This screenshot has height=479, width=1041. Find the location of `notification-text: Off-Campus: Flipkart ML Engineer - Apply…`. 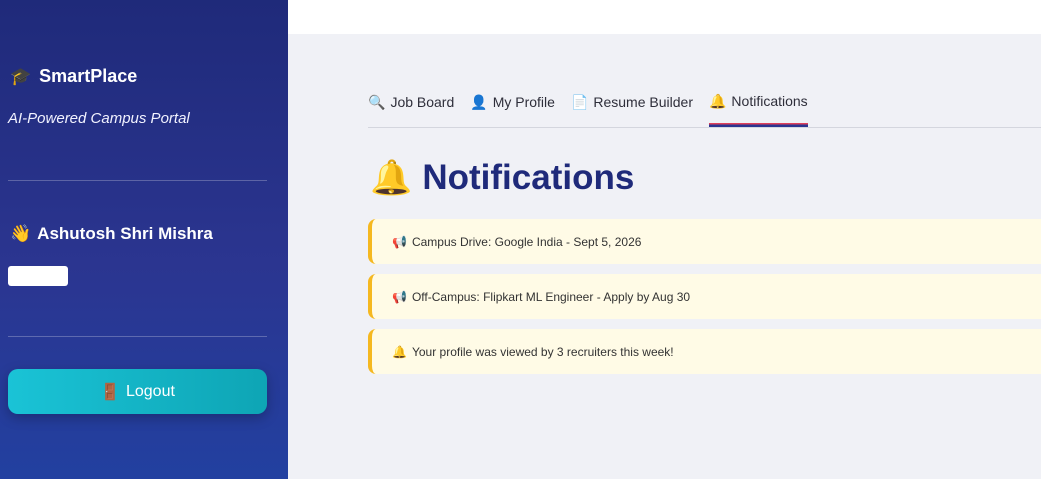

notification-text: Off-Campus: Flipkart ML Engineer - Apply… is located at coordinates (551, 296).